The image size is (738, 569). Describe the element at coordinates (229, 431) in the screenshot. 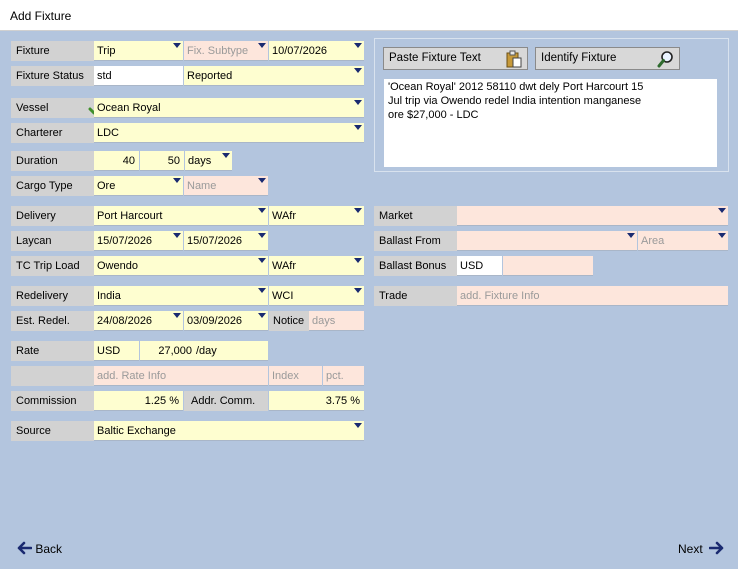

I see `source-select: Baltic Exchange` at that location.